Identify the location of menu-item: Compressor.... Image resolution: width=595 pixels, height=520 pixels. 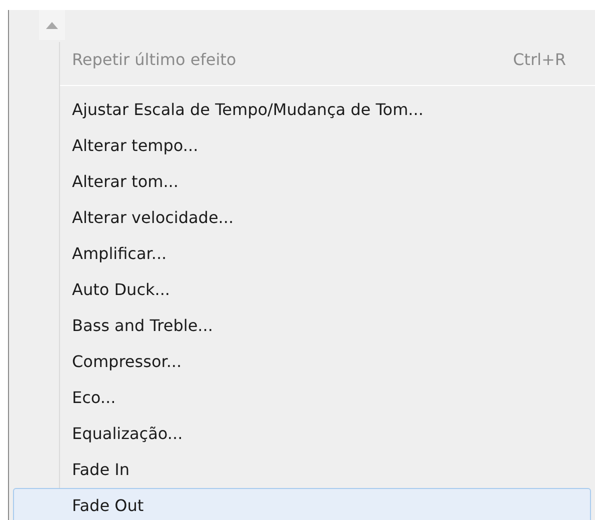
(302, 362).